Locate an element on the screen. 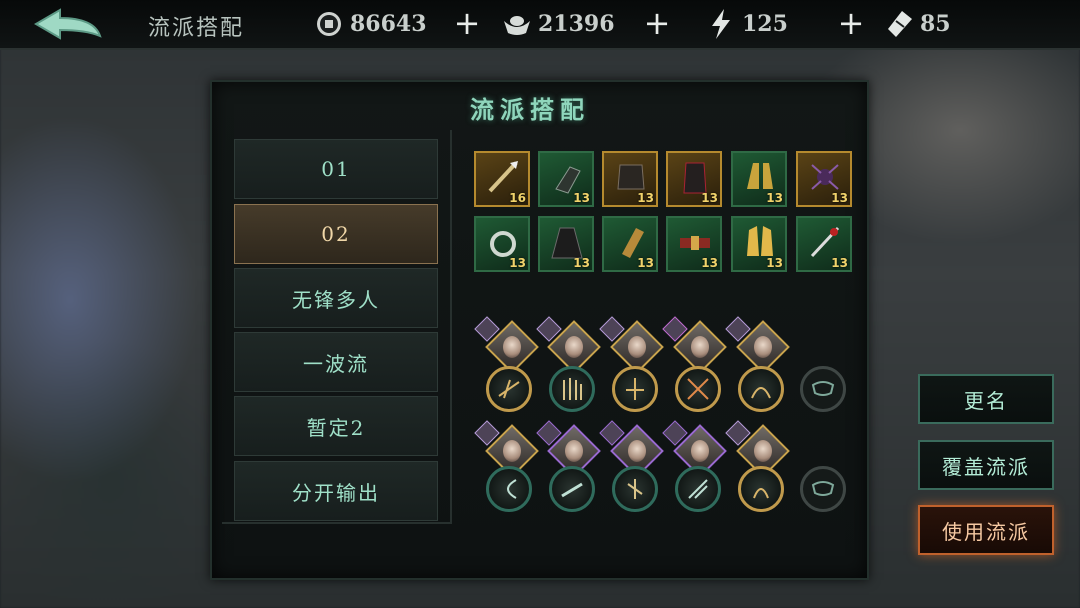 This screenshot has height=608, width=1080. add-energy-button: + is located at coordinates (851, 23).